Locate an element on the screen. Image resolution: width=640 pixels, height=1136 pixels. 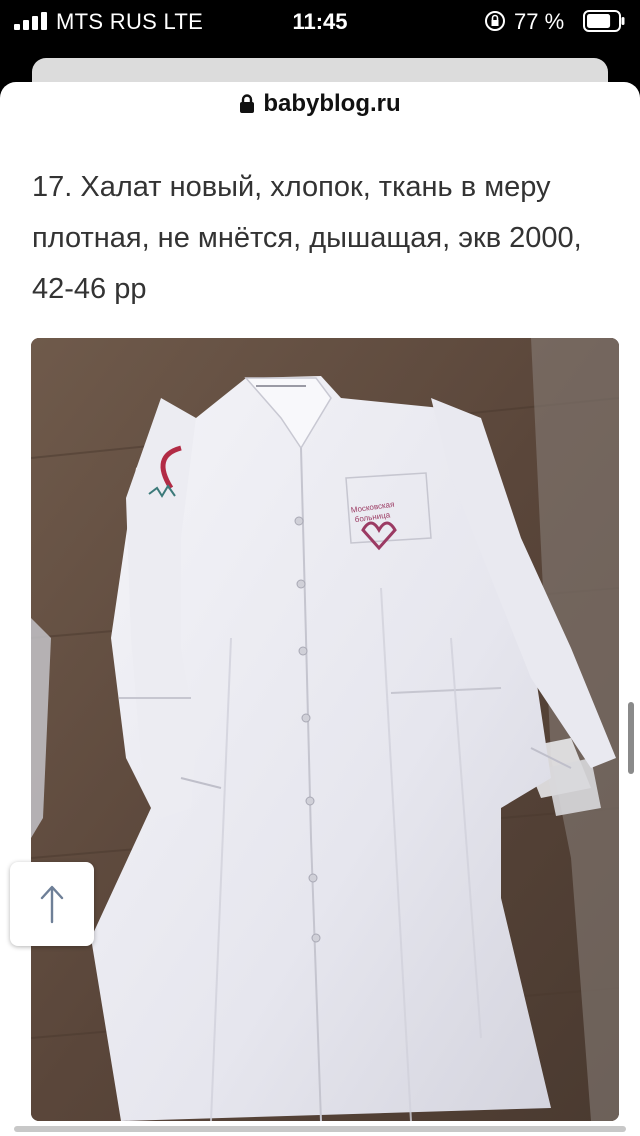
arrow-up-icon is located at coordinates (52, 904).